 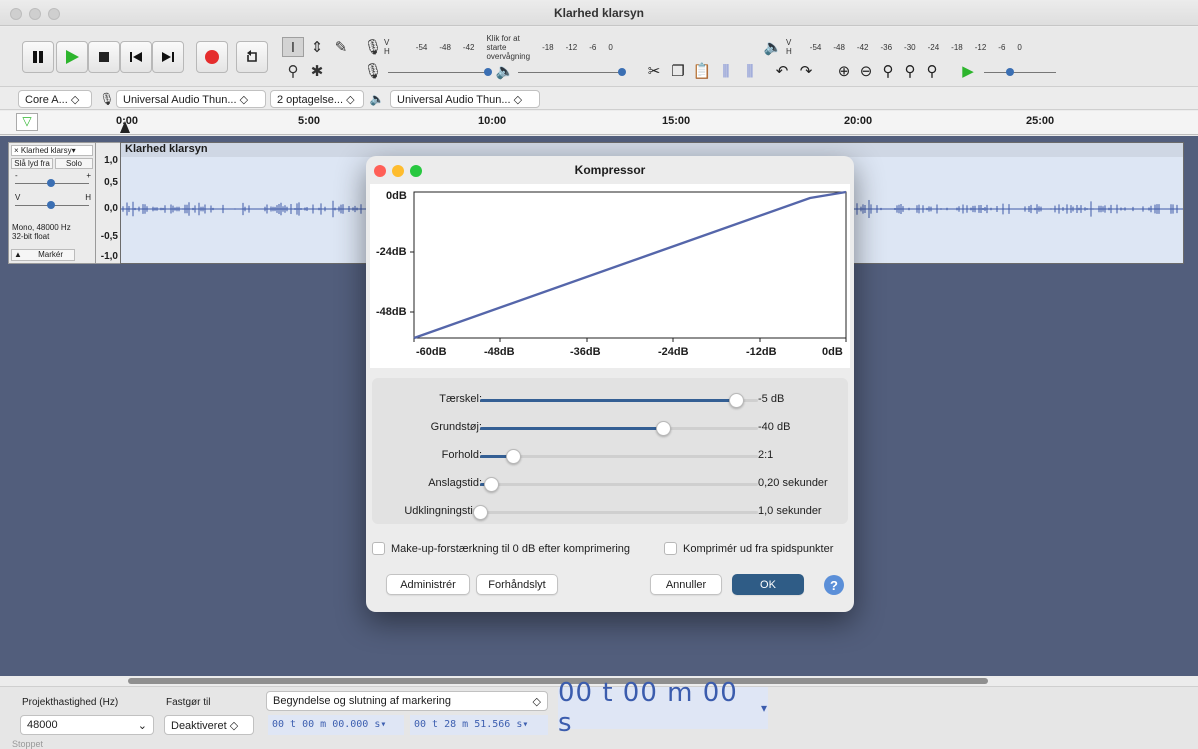 What do you see at coordinates (43, 255) in the screenshot?
I see `select-track-button: ▲ Markér` at bounding box center [43, 255].